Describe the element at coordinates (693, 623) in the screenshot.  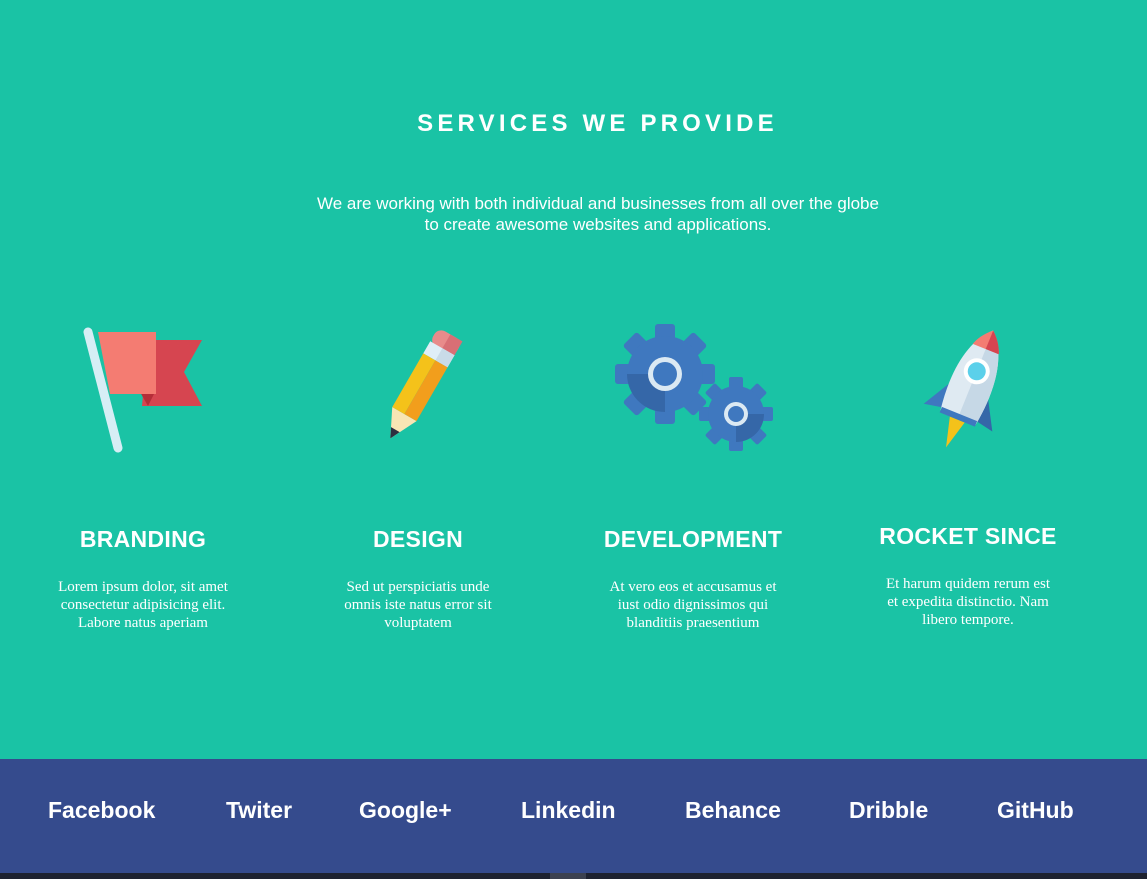
I see `text-line: blanditiis praesentium` at that location.